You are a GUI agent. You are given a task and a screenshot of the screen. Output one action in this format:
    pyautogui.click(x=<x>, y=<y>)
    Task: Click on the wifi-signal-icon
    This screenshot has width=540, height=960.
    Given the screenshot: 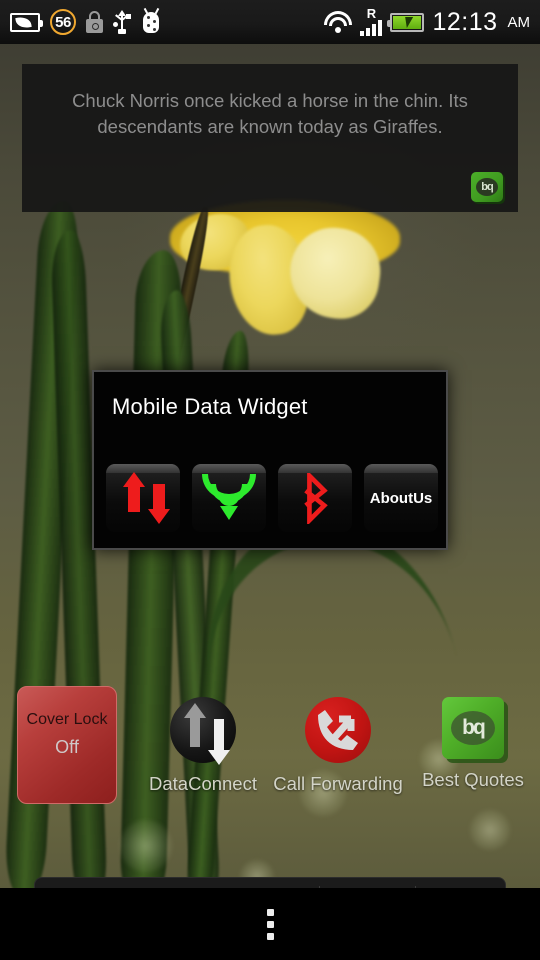 What is the action you would take?
    pyautogui.click(x=338, y=22)
    